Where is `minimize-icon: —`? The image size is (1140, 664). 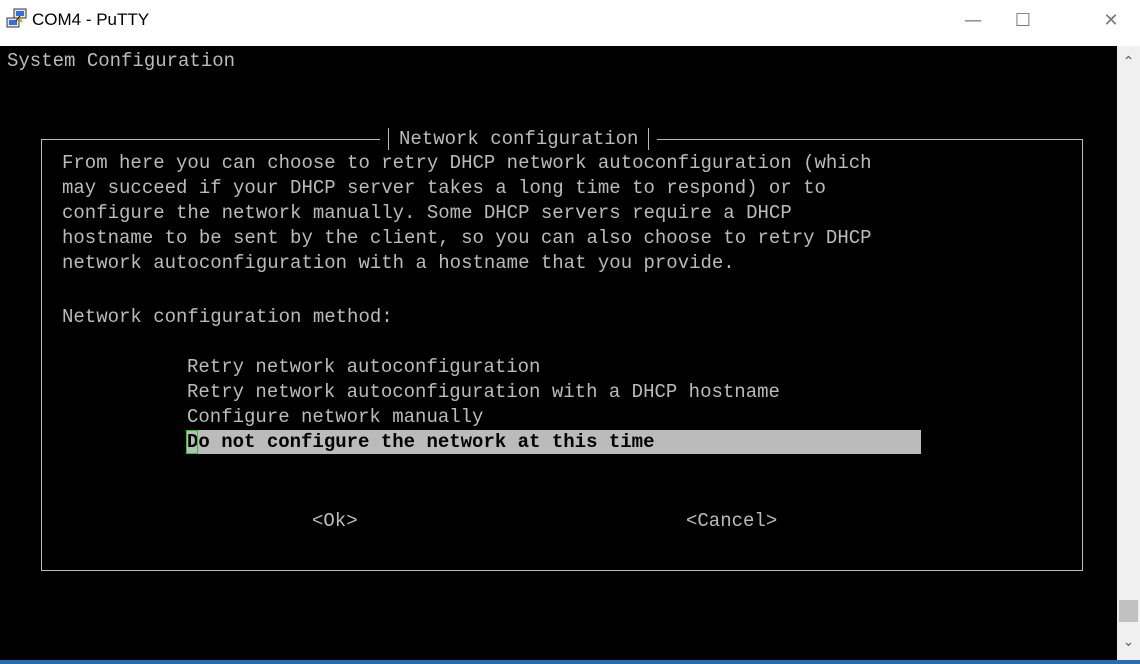 minimize-icon: — is located at coordinates (973, 20).